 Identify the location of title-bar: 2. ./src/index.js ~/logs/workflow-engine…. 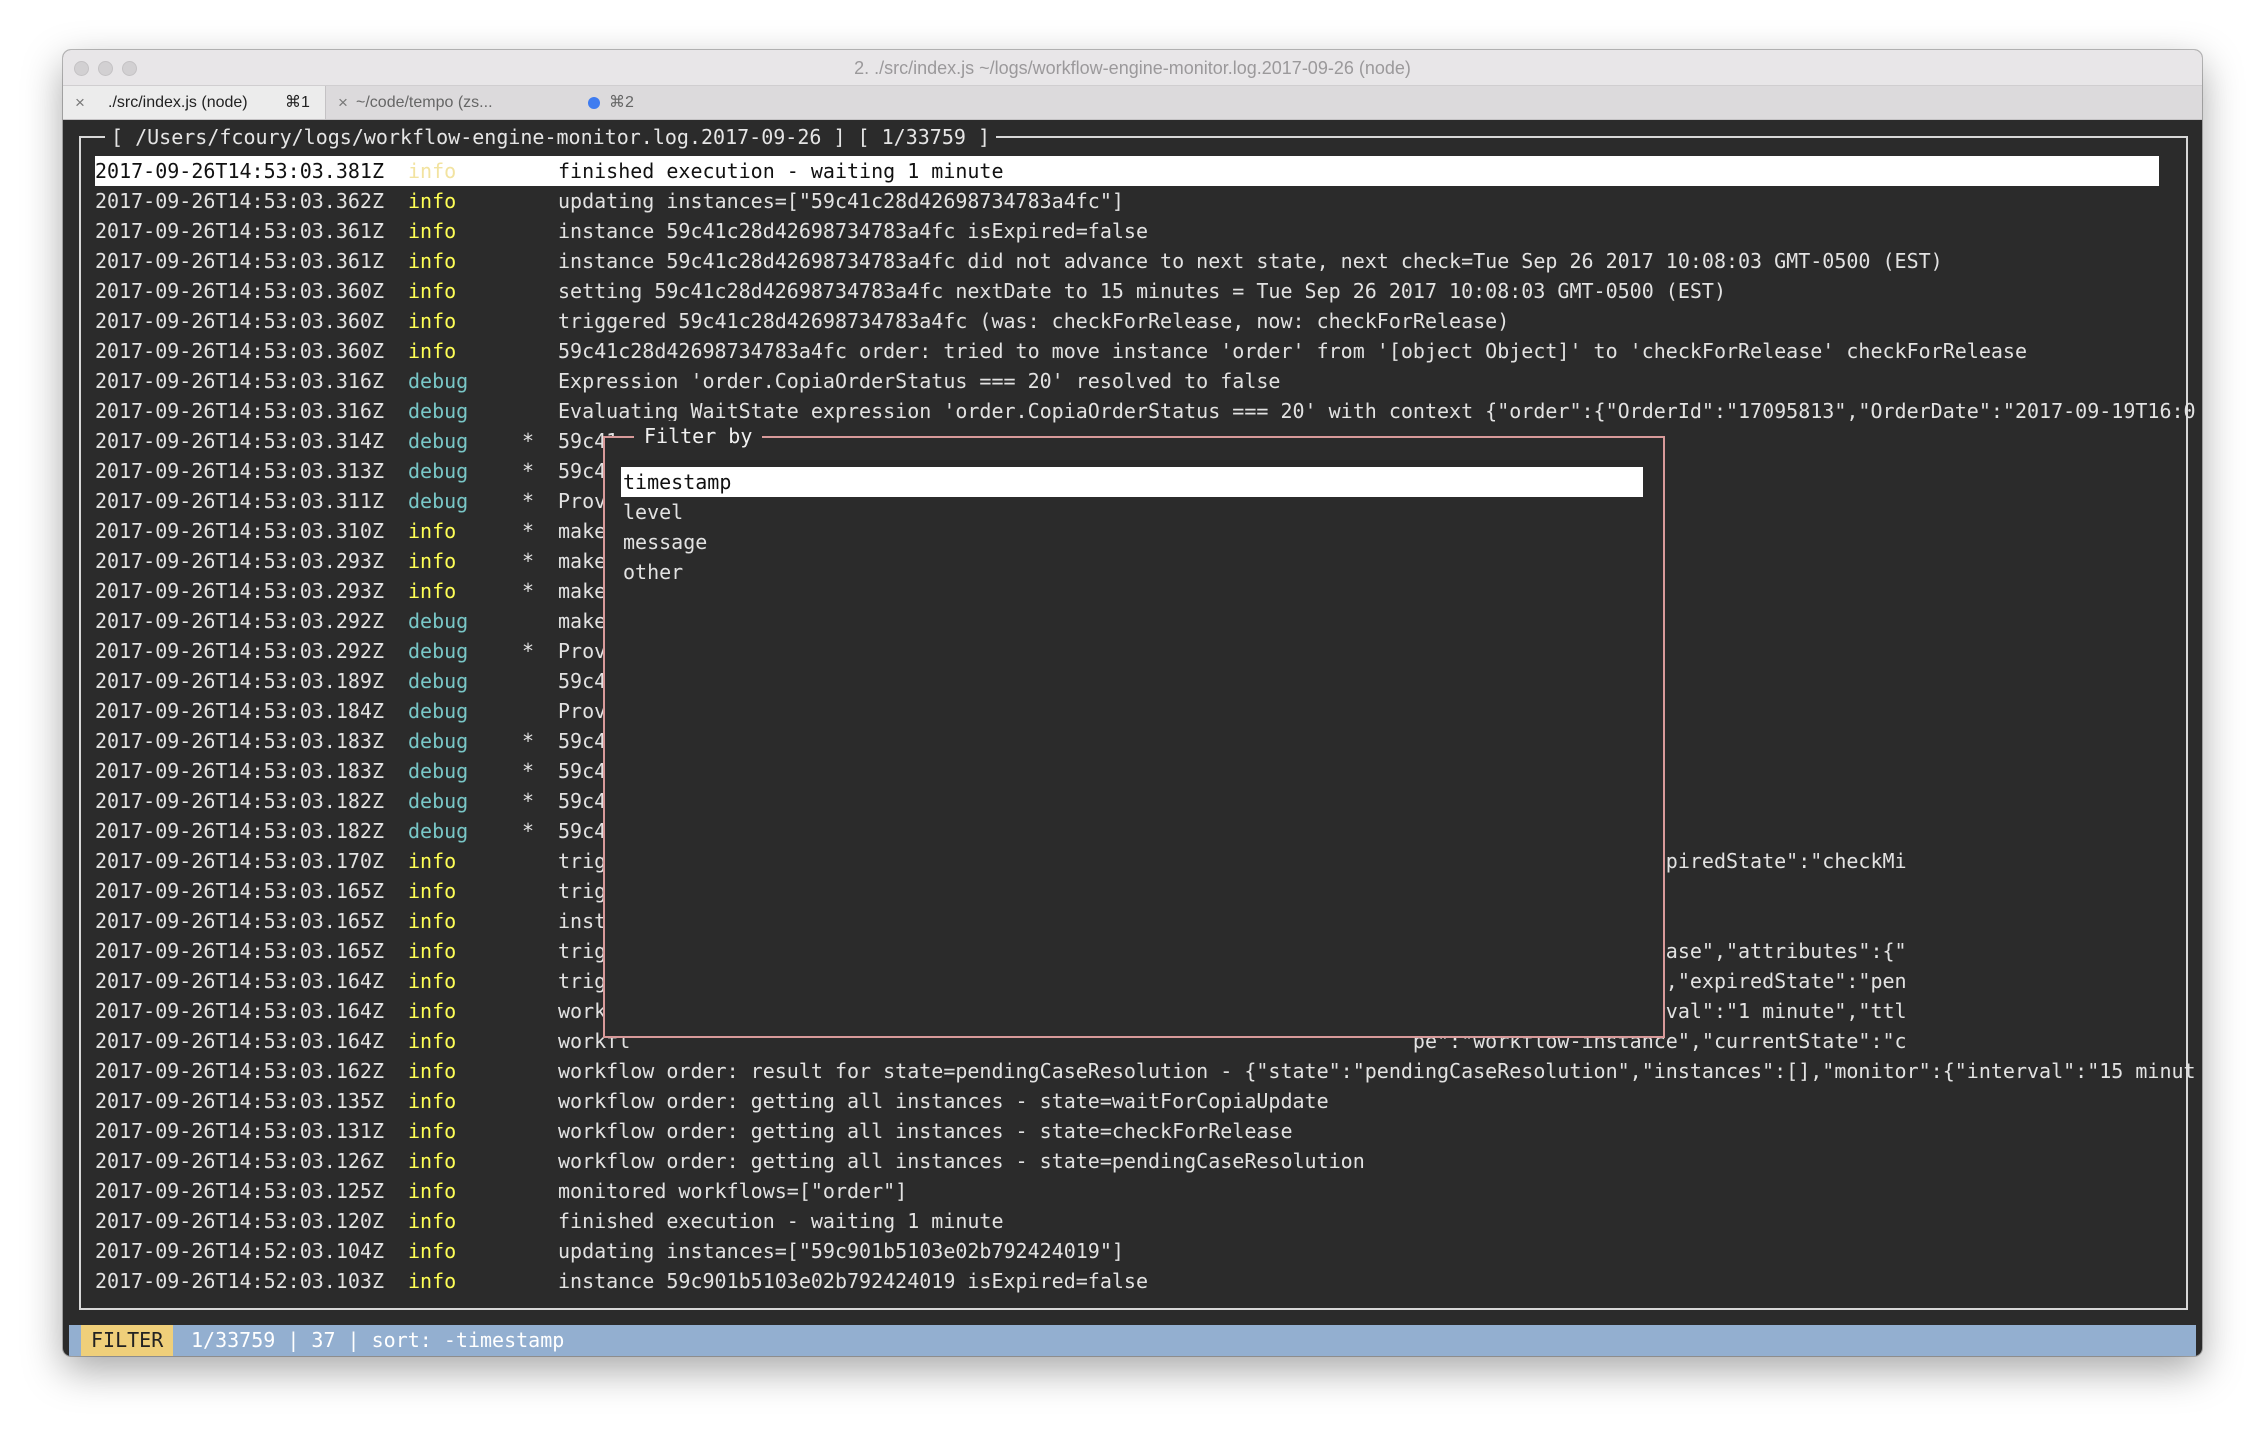
(1132, 68).